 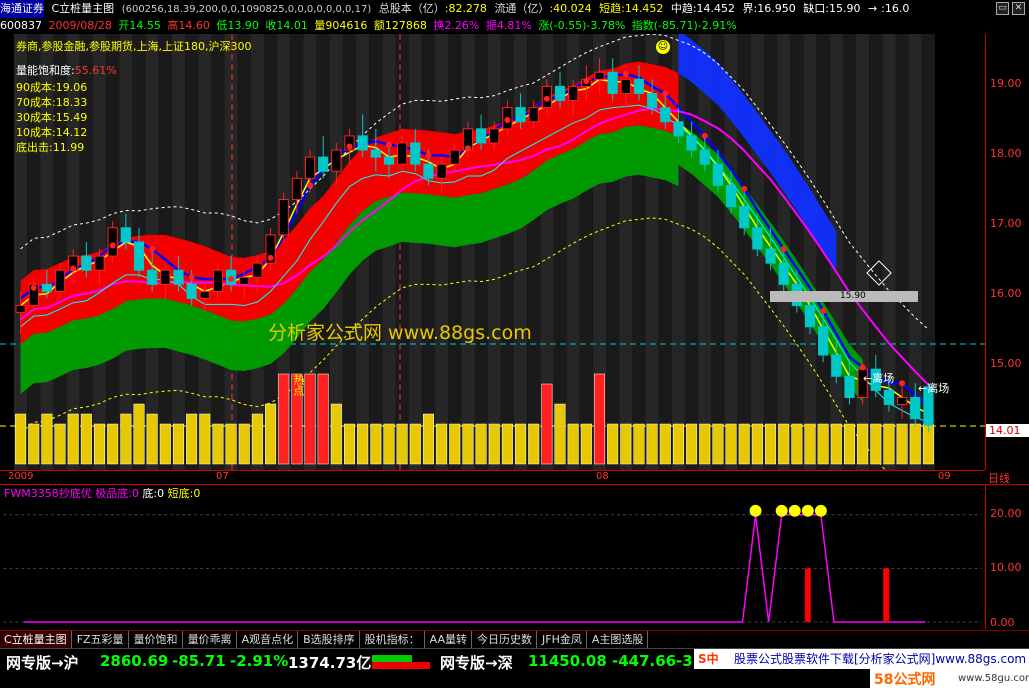 I want to click on current-price-tag: 14.01, so click(x=1007, y=430).